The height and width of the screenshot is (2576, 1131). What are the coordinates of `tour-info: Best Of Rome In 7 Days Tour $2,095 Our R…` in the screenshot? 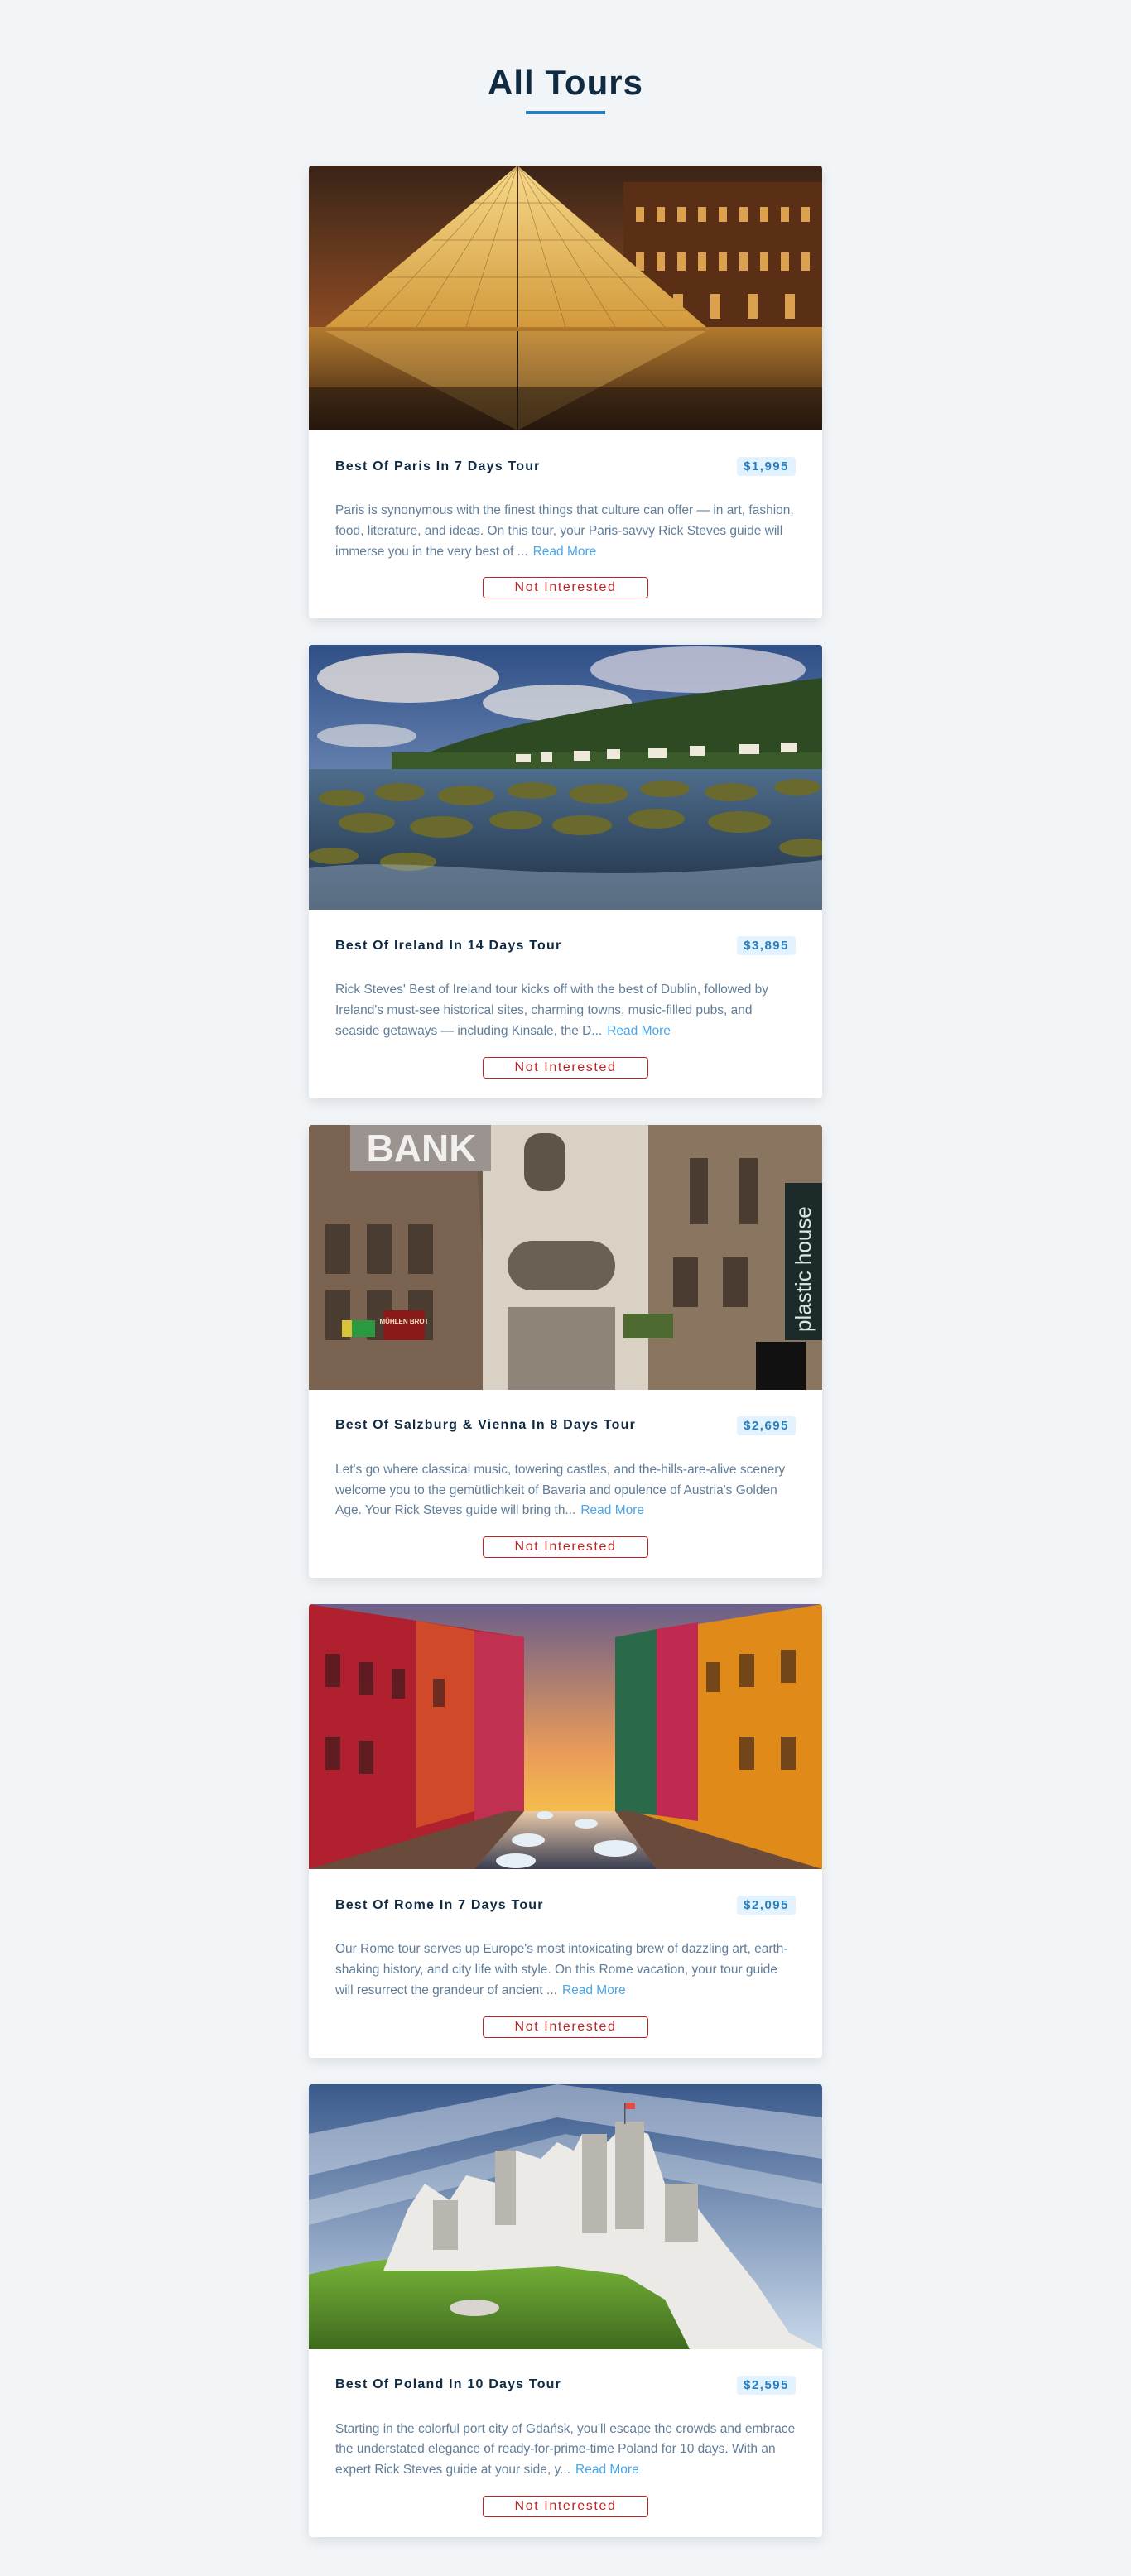 It's located at (565, 1963).